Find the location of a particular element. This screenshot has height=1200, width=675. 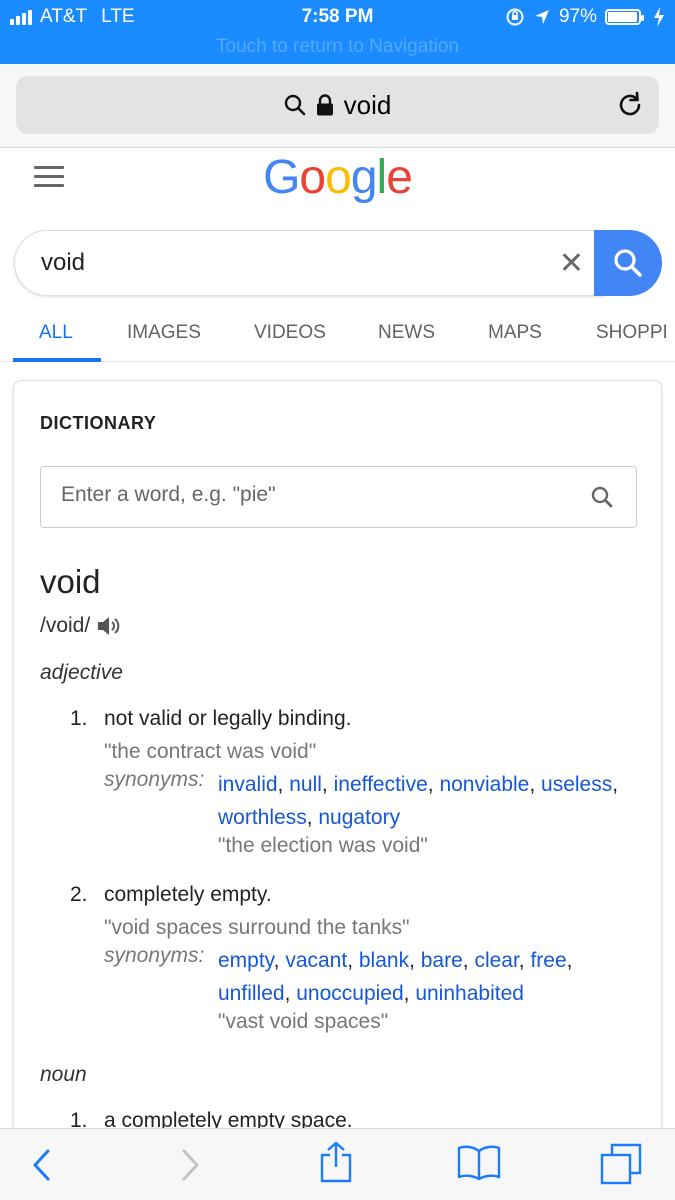

browser-address-area: void is located at coordinates (337, 106).